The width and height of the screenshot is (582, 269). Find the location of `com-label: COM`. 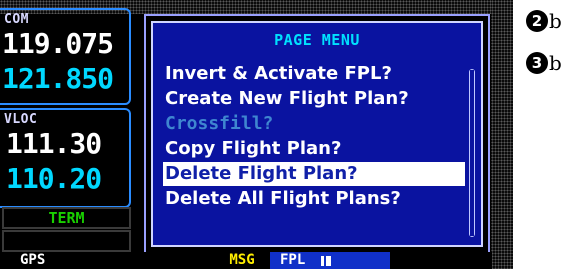

com-label: COM is located at coordinates (16, 19).